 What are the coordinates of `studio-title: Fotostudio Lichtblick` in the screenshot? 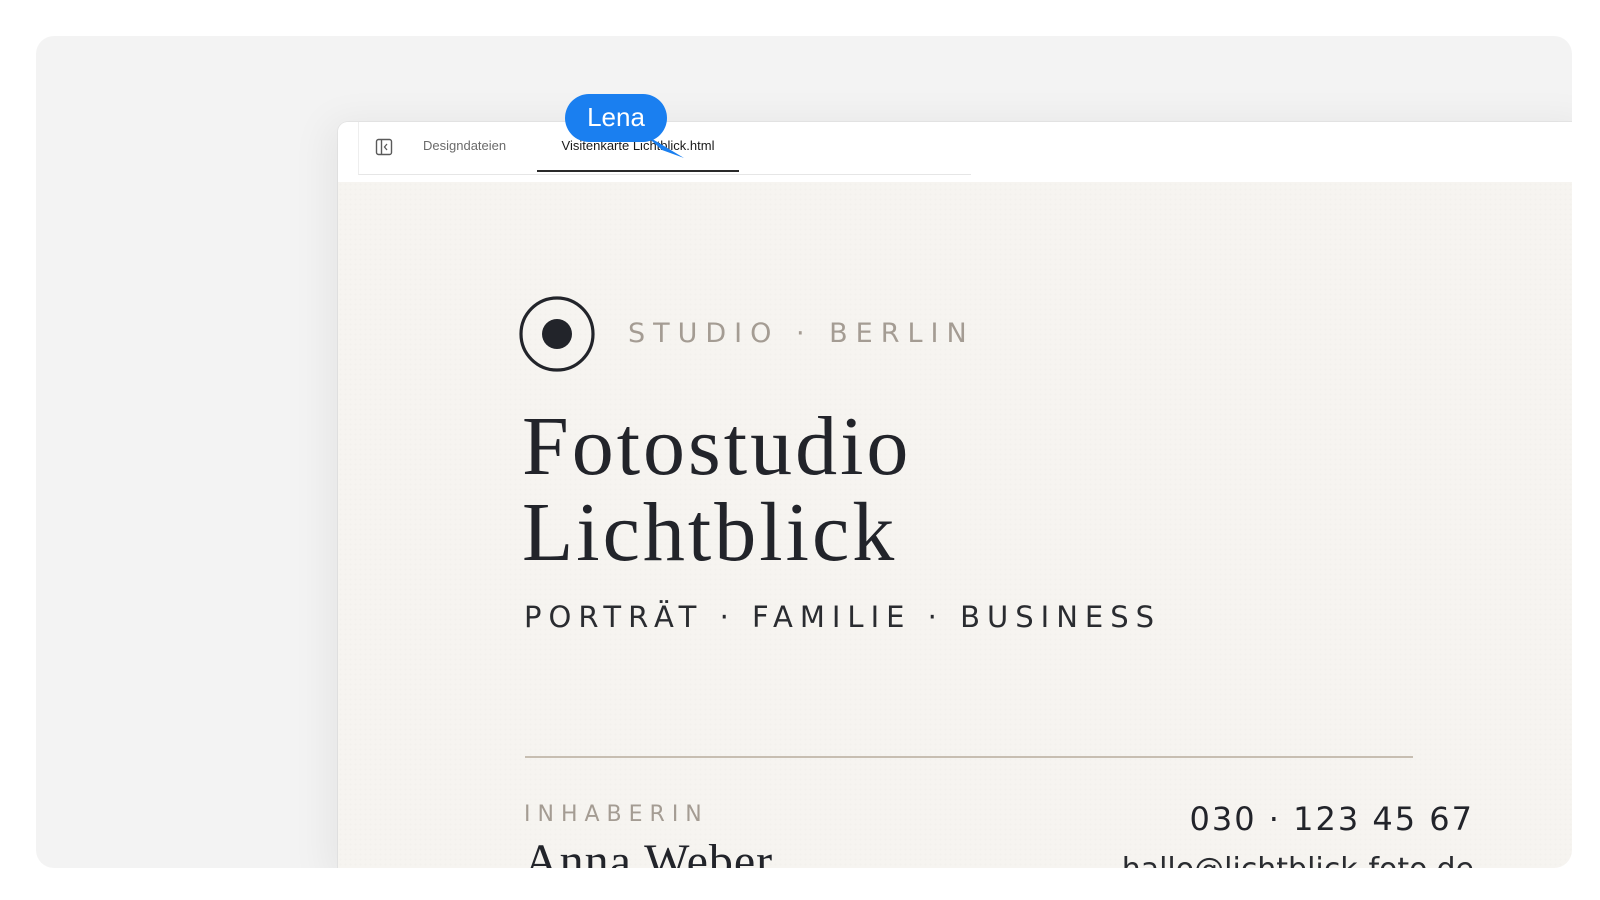 It's located at (716, 490).